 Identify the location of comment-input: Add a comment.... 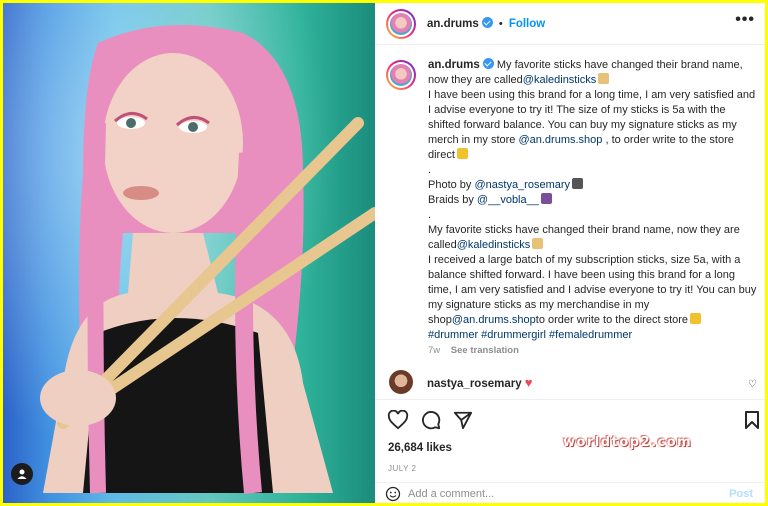
(451, 494).